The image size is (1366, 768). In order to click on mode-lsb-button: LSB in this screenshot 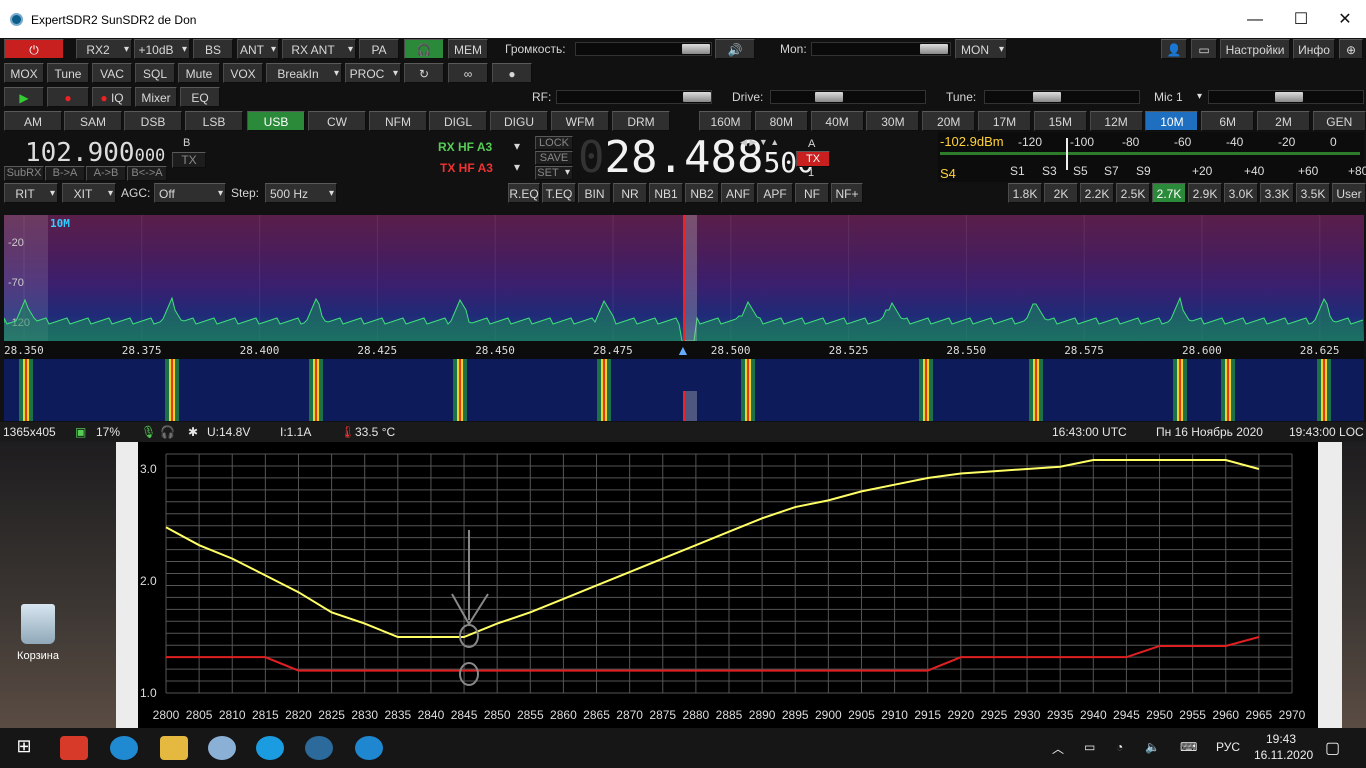, I will do `click(214, 121)`.